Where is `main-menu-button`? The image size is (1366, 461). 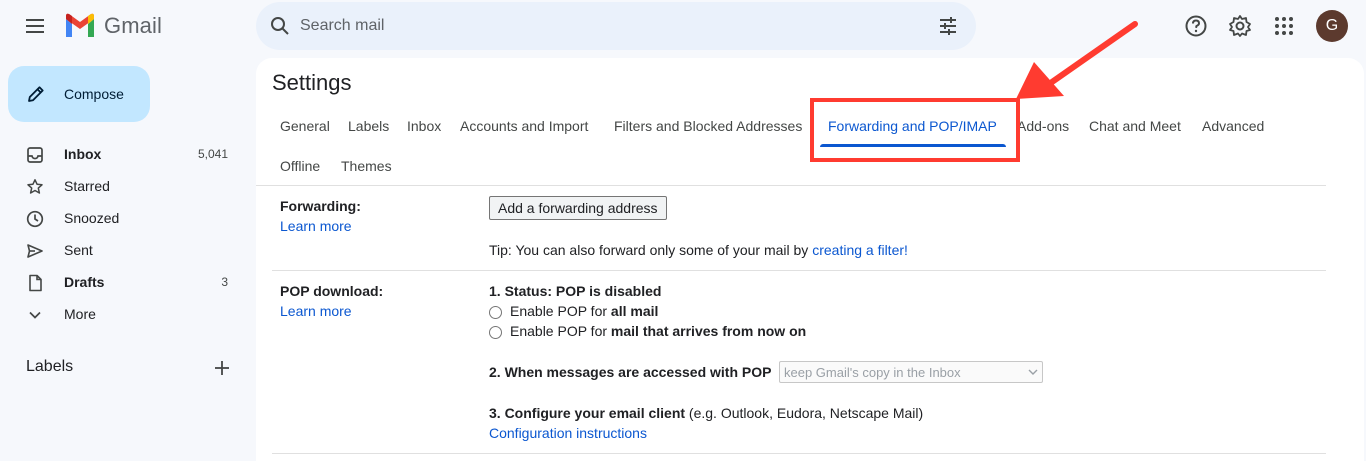
main-menu-button is located at coordinates (36, 26).